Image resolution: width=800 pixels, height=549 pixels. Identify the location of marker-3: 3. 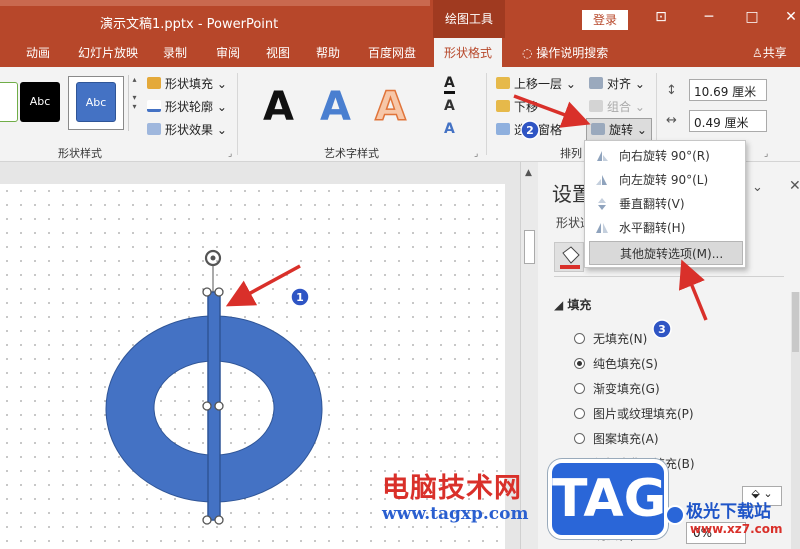
(662, 329).